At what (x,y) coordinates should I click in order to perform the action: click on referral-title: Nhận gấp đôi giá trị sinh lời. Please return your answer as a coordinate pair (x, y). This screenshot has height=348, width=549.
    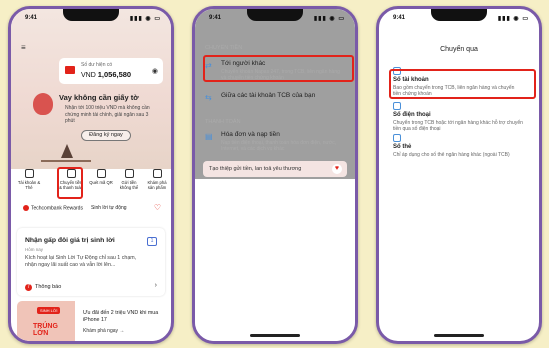
    Looking at the image, I should click on (70, 240).